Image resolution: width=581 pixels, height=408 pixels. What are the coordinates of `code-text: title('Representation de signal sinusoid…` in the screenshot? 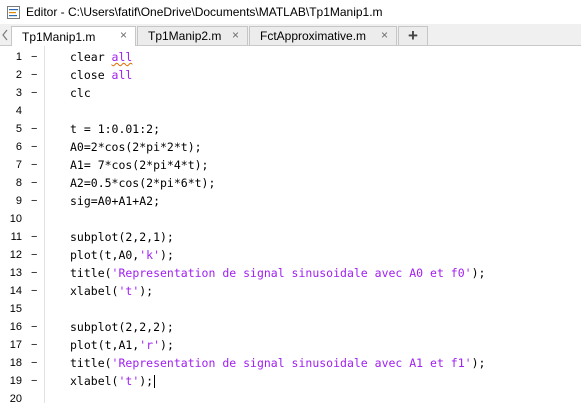 It's located at (277, 273).